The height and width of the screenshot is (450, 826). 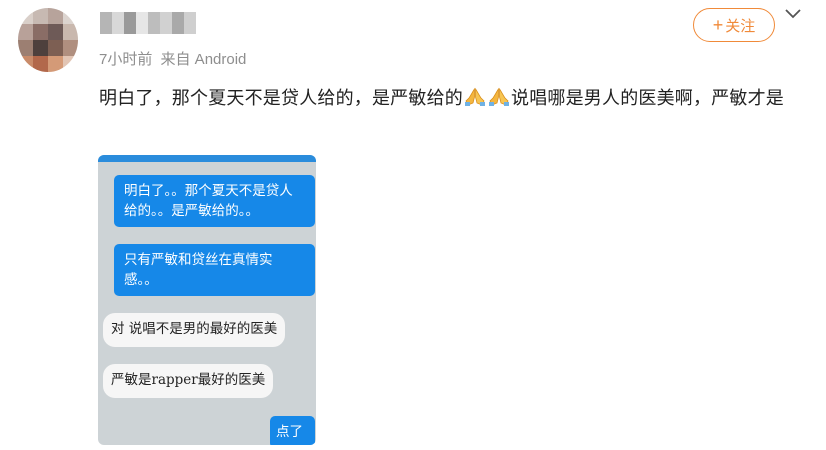 I want to click on post-source: 来自 Android, so click(x=203, y=59).